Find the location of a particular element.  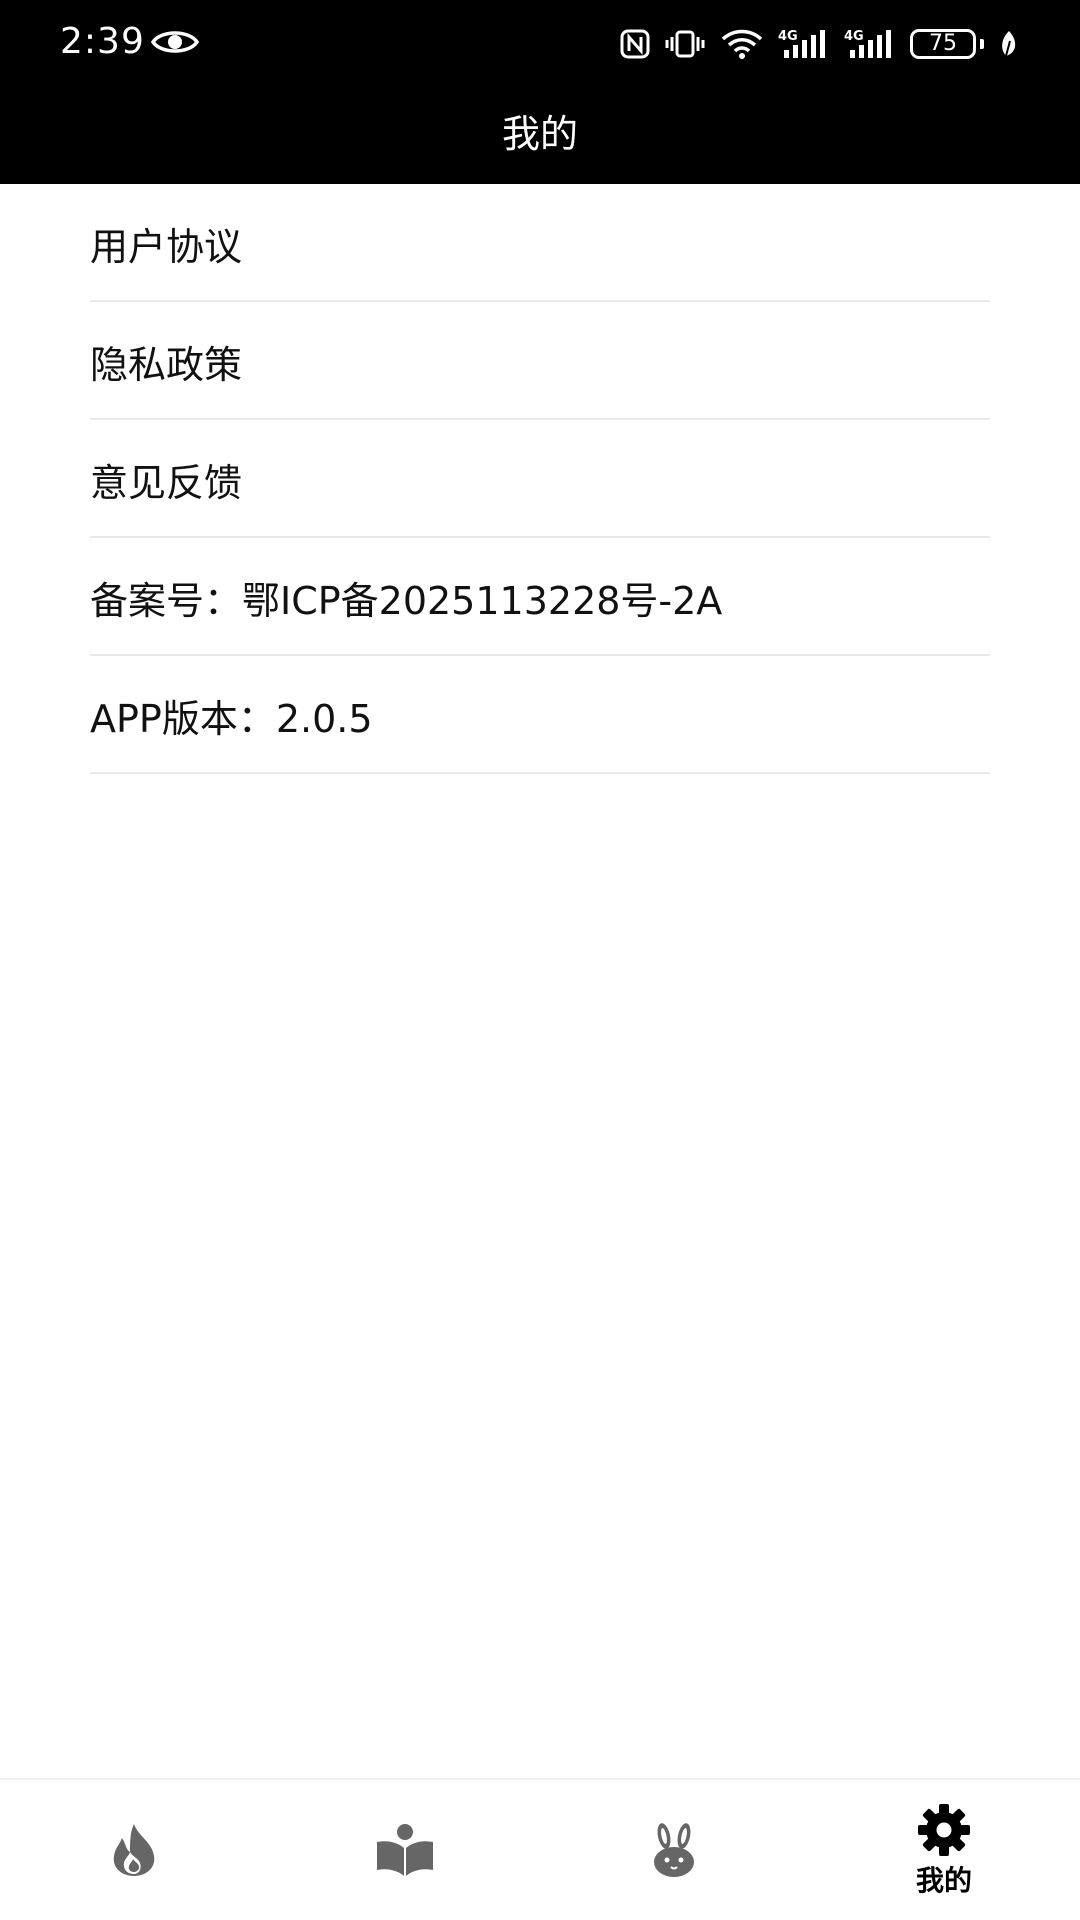

menu-item-app-version: APP版本：2.0.5 is located at coordinates (540, 715).